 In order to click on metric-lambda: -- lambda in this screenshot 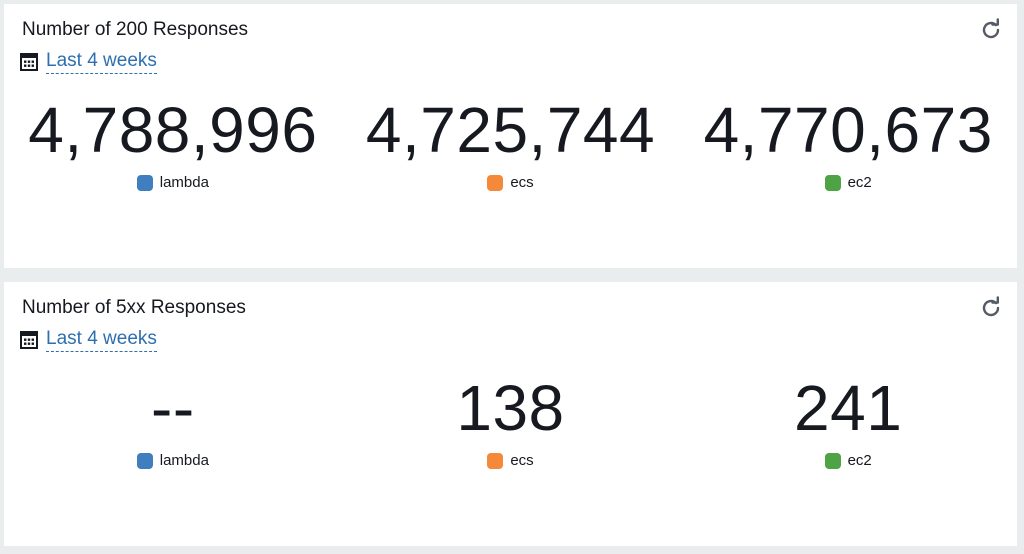, I will do `click(173, 420)`.